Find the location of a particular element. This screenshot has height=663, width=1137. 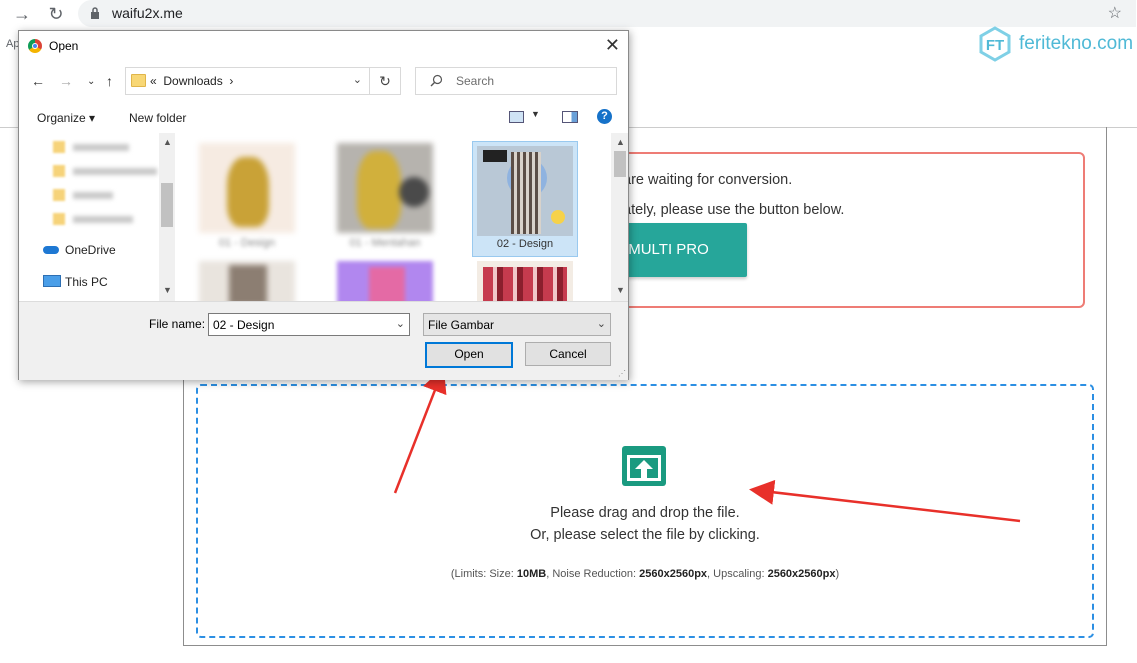

search-placeholder: Search is located at coordinates (475, 81).